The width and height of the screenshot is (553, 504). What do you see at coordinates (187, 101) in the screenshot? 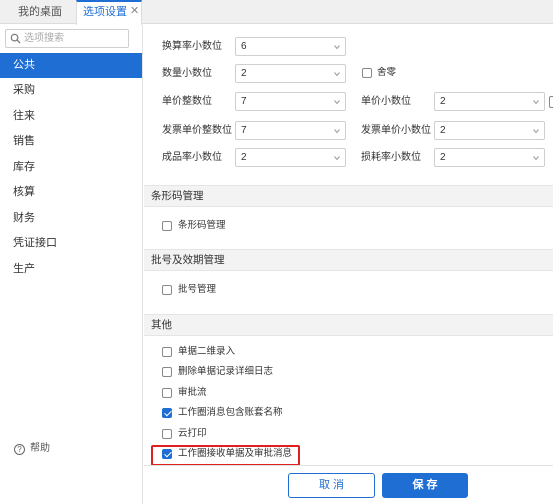
I see `price-integer-label: 单价整数位` at bounding box center [187, 101].